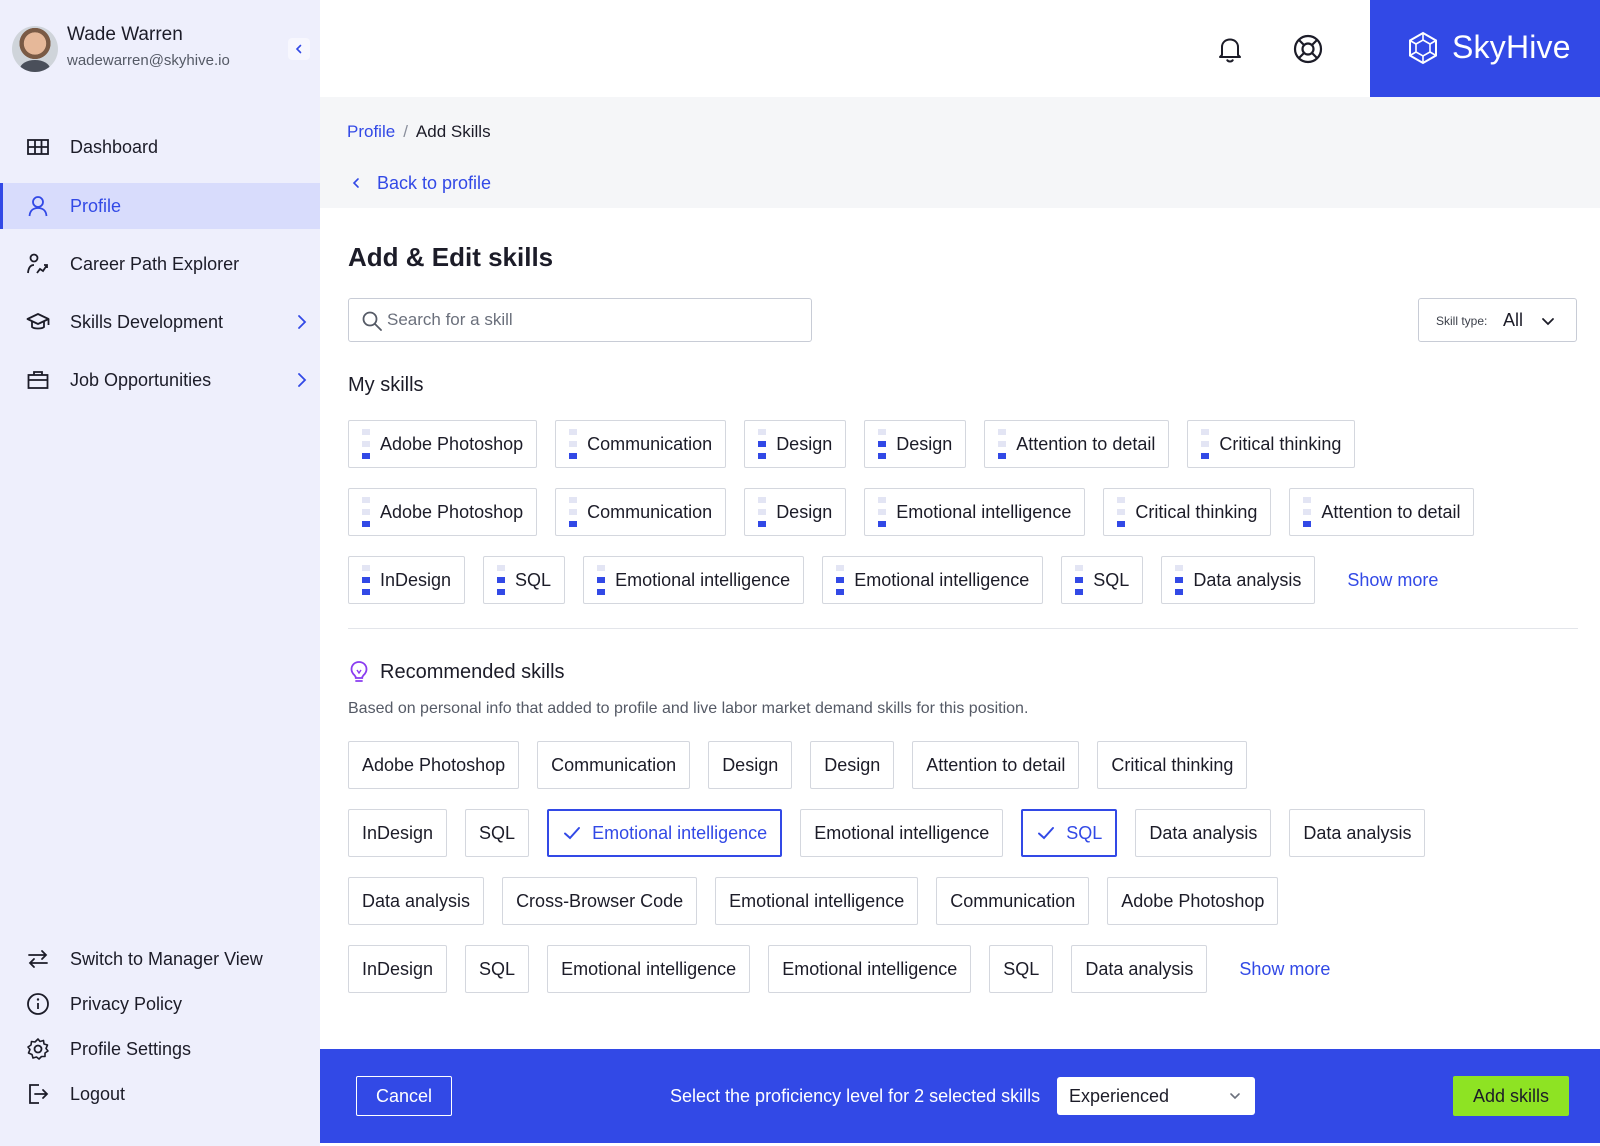  What do you see at coordinates (472, 671) in the screenshot?
I see `recommended-skills-title: Recommended skills` at bounding box center [472, 671].